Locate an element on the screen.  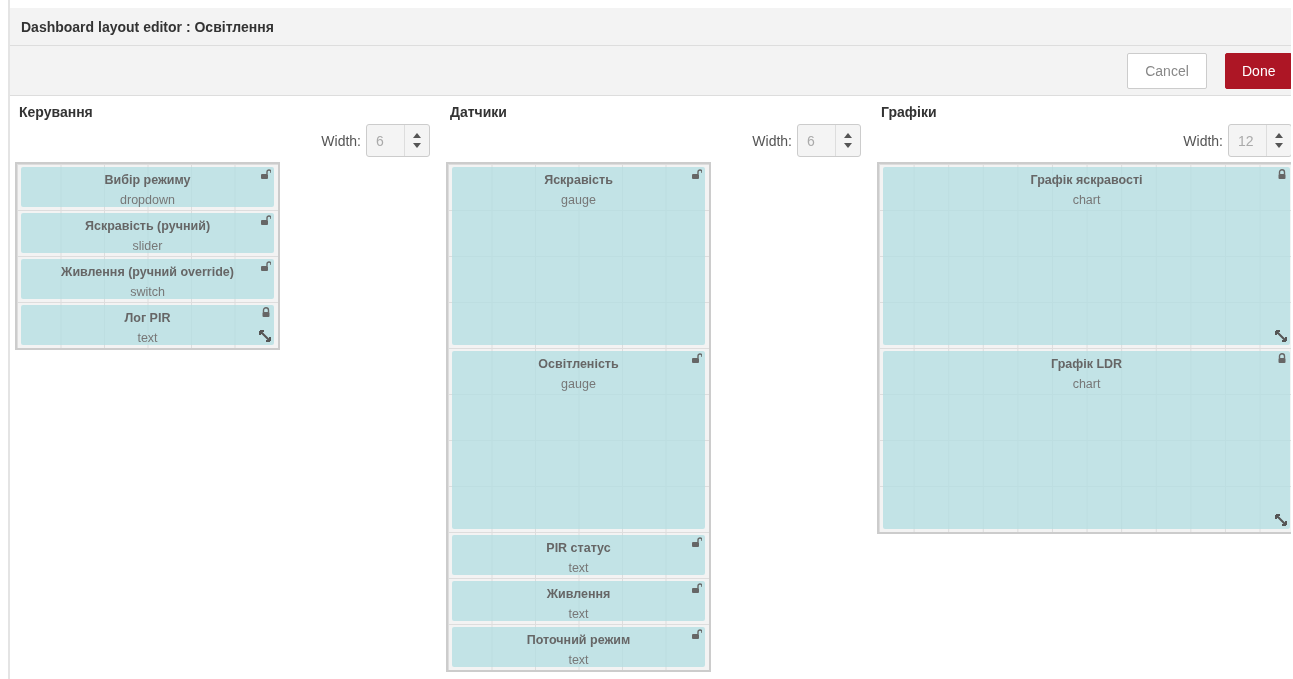
widget-tile: Живлення text is located at coordinates (578, 601).